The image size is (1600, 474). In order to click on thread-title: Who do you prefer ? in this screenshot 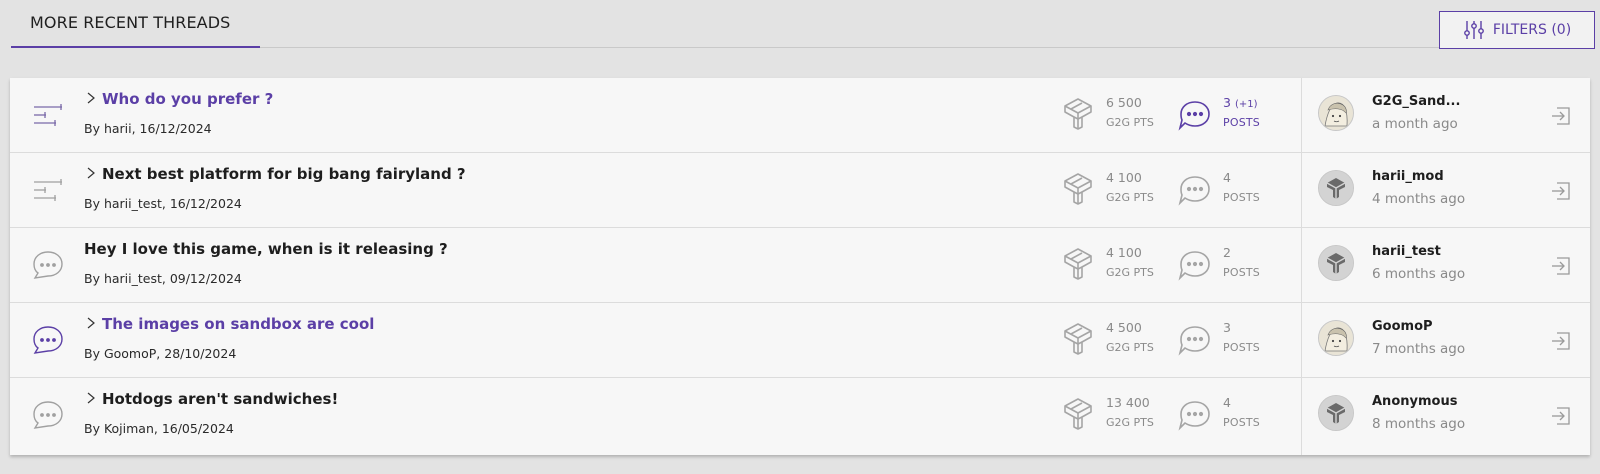, I will do `click(187, 99)`.